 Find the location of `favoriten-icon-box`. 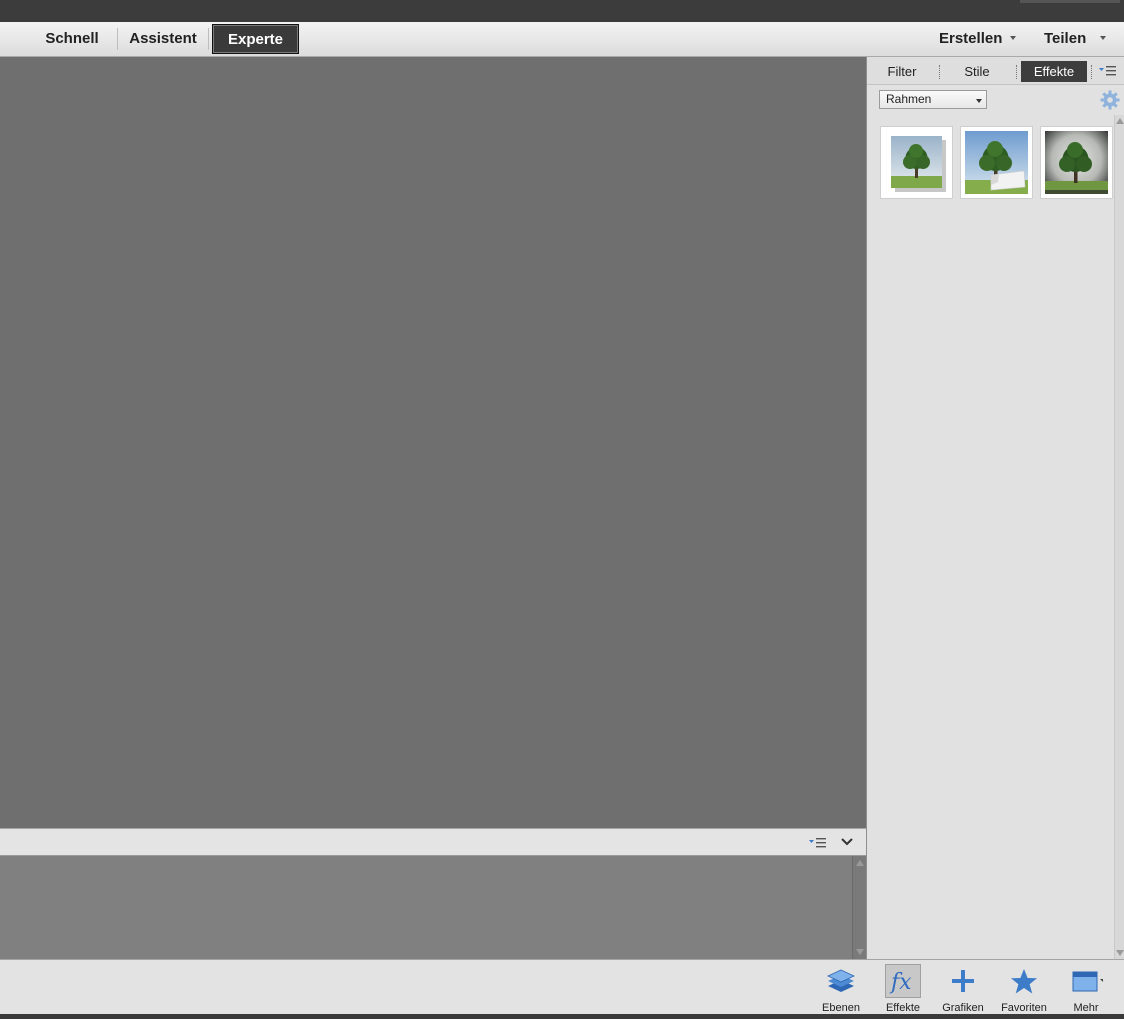

favoriten-icon-box is located at coordinates (1024, 981).